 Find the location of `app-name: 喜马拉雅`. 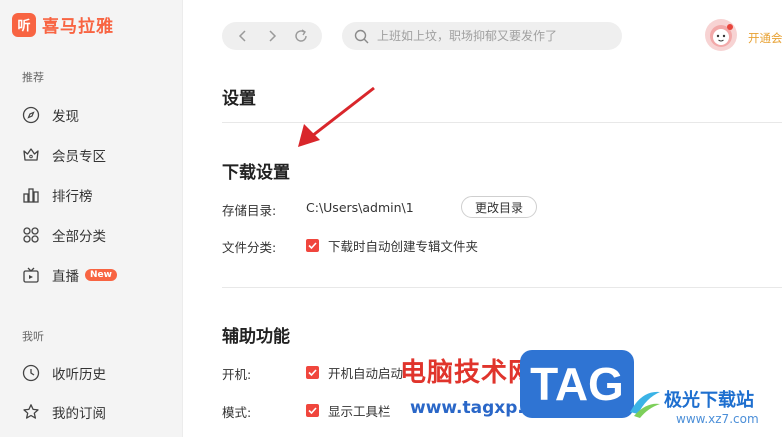

app-name: 喜马拉雅 is located at coordinates (78, 27).